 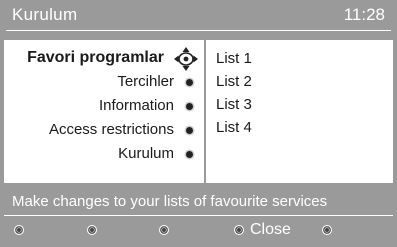 What do you see at coordinates (234, 104) in the screenshot?
I see `list-item-3: List 3` at bounding box center [234, 104].